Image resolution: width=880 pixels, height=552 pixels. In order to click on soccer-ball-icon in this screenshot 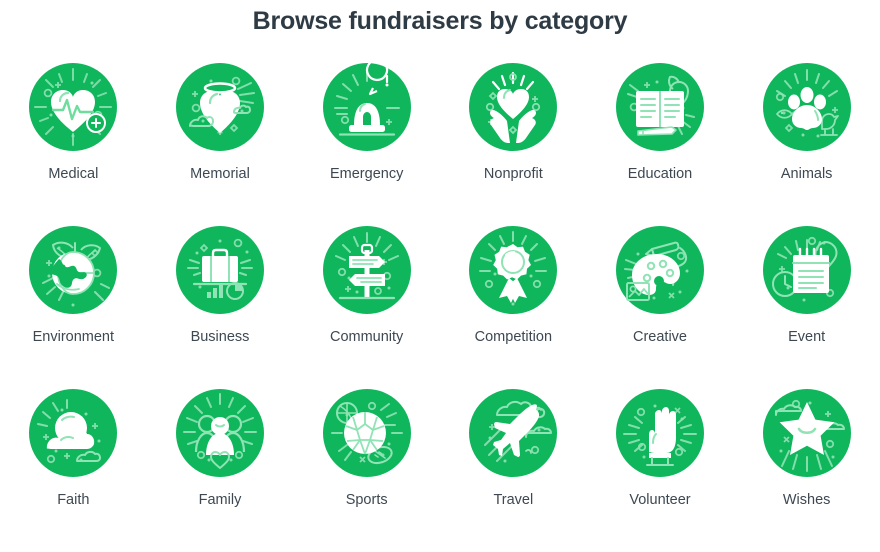, I will do `click(366, 433)`.